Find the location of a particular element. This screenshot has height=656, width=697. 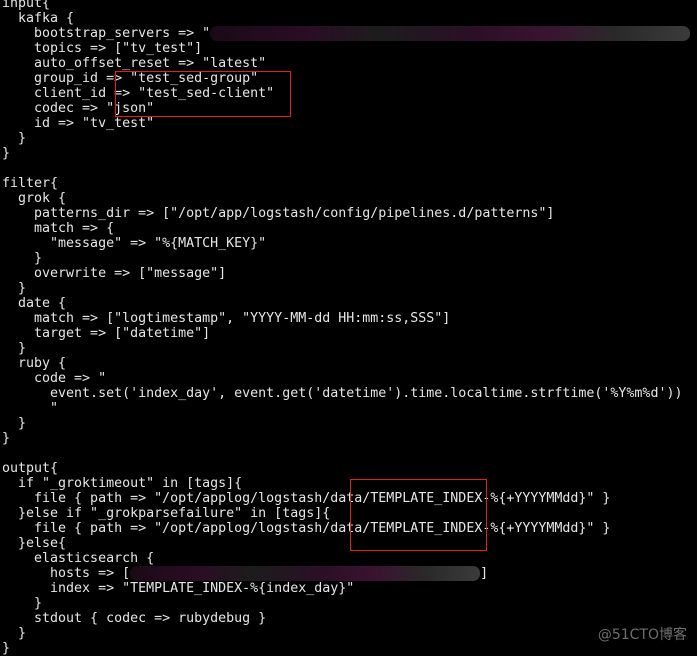

code-line: codec => "json" is located at coordinates (346, 108).